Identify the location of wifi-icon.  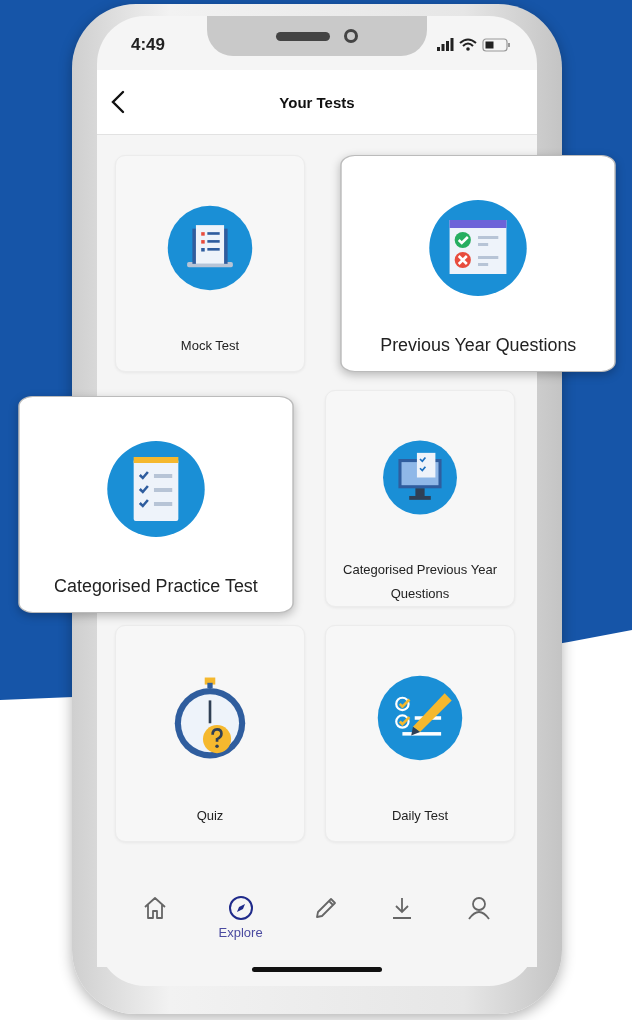
(468, 45).